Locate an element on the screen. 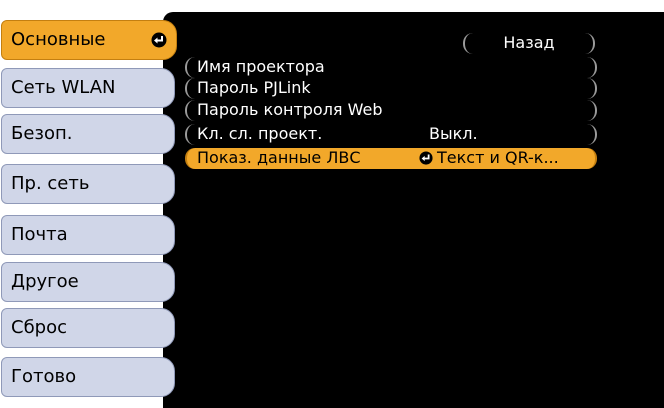 The width and height of the screenshot is (664, 408). menu-row-label: Пароль PJLink is located at coordinates (254, 87).